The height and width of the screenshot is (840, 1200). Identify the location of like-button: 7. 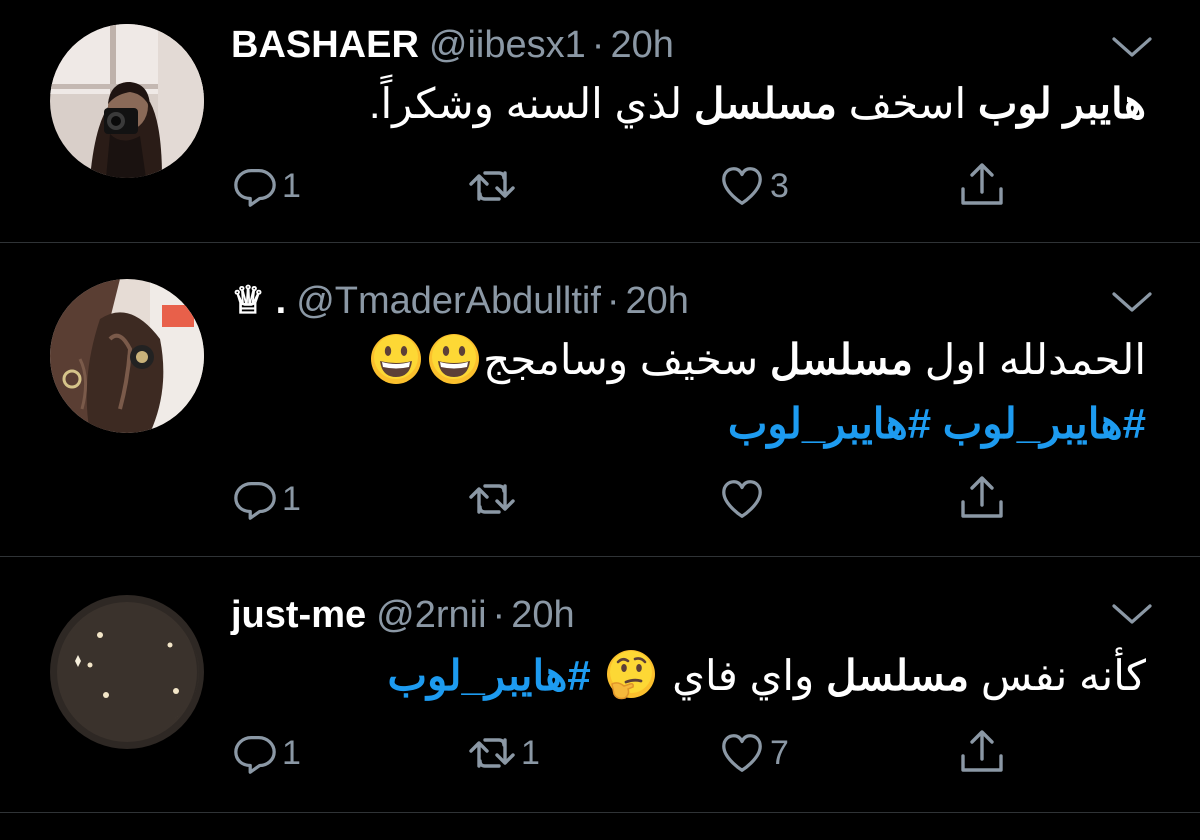
(753, 753).